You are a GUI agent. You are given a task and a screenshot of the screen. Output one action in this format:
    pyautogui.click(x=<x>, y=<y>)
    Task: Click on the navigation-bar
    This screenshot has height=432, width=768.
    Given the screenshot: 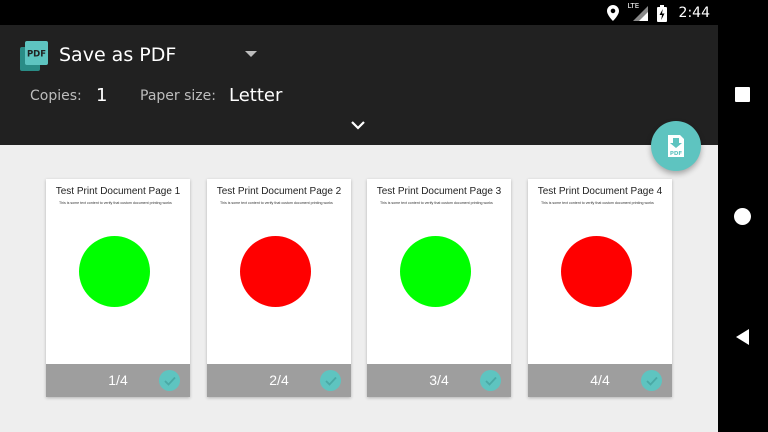 What is the action you would take?
    pyautogui.click(x=743, y=216)
    